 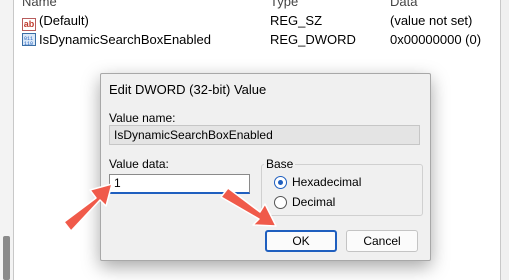 What do you see at coordinates (142, 118) in the screenshot?
I see `value-name-label: Value name:` at bounding box center [142, 118].